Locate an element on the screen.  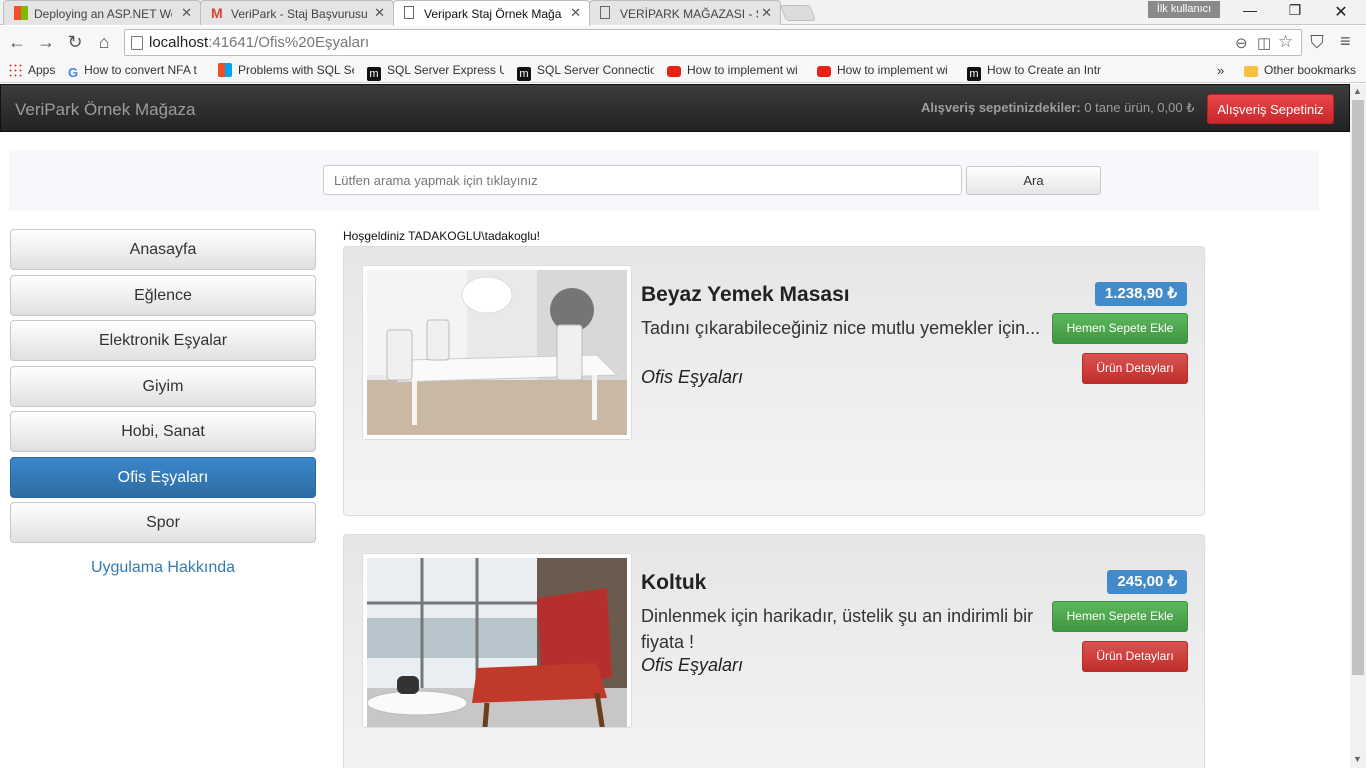
armchair-image is located at coordinates (496, 642).